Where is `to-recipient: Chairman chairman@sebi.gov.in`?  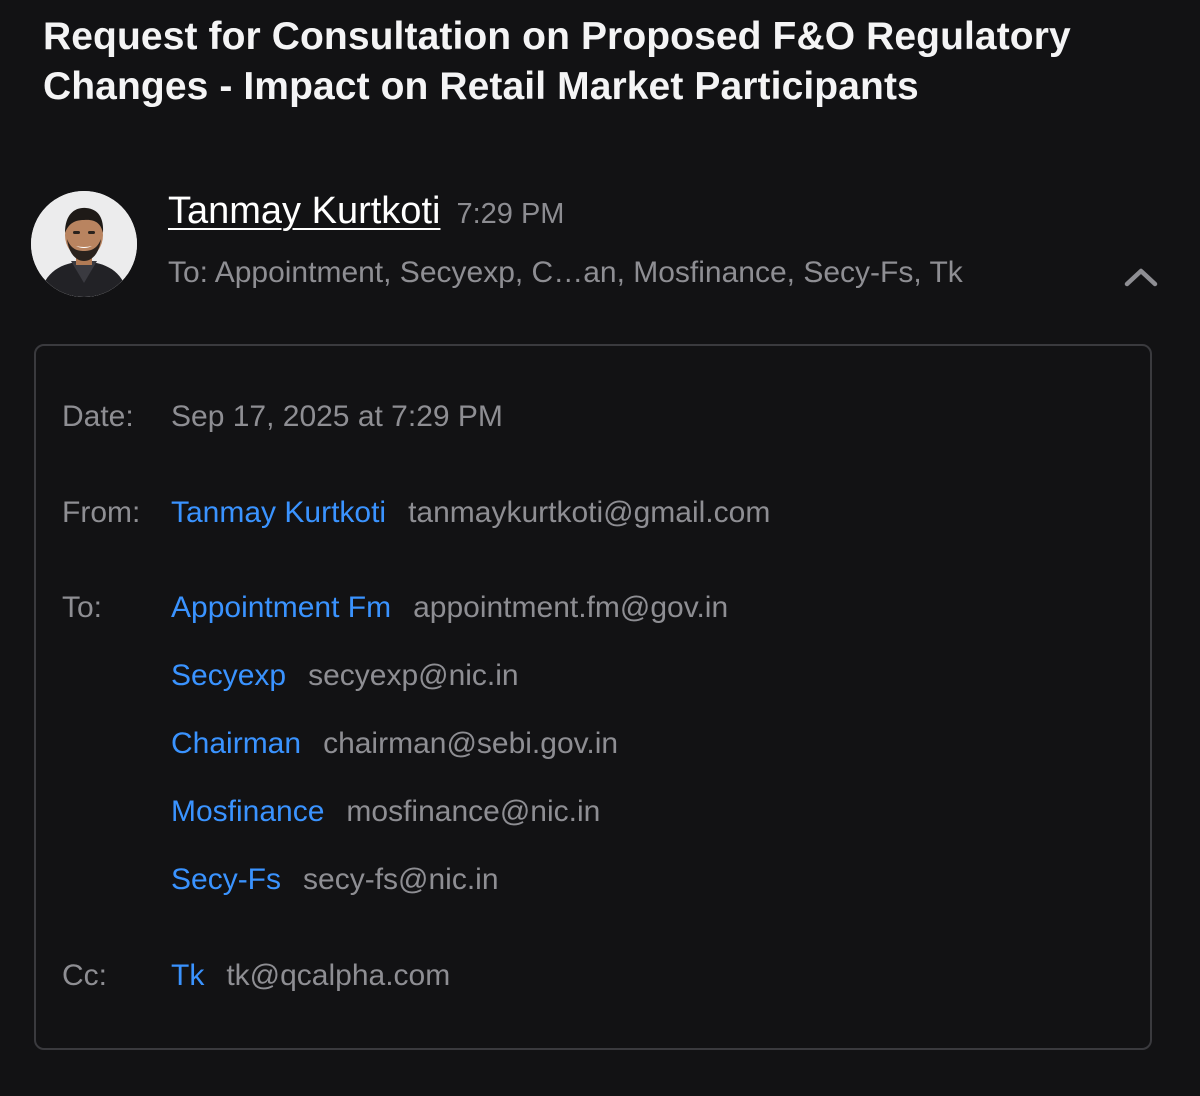 to-recipient: Chairman chairman@sebi.gov.in is located at coordinates (394, 744).